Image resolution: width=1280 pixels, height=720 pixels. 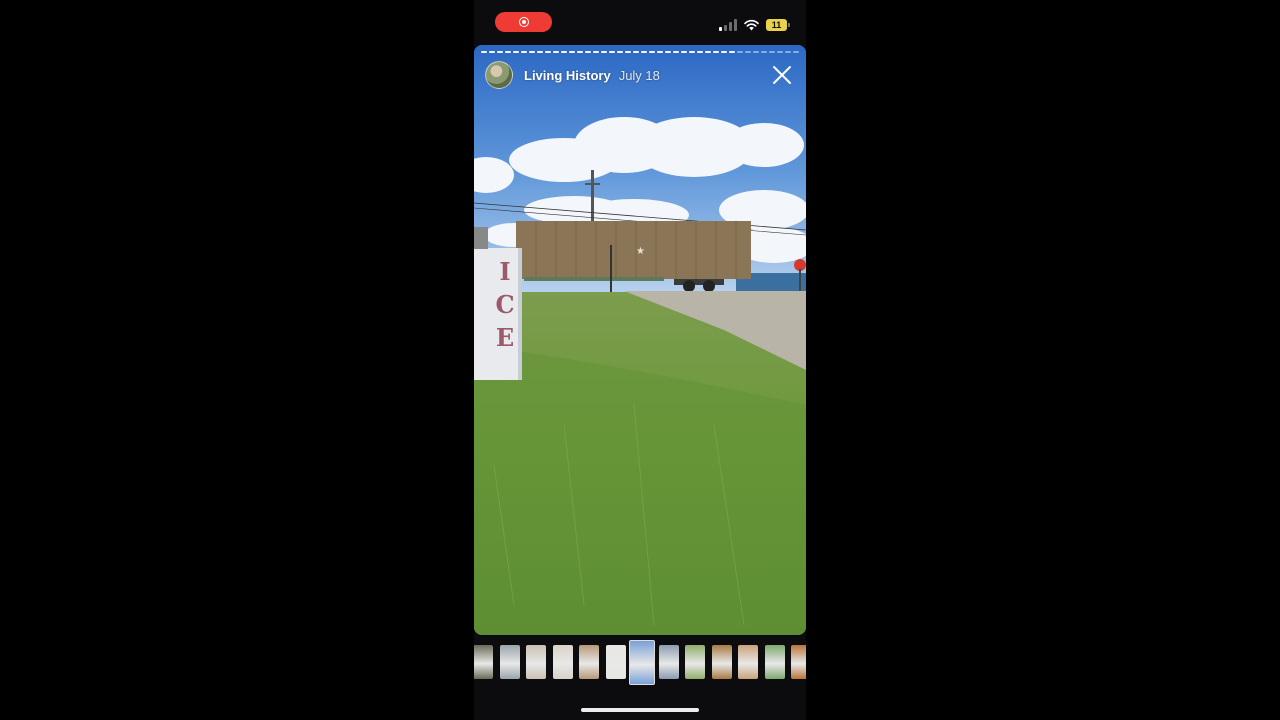 I want to click on close-icon, so click(x=782, y=75).